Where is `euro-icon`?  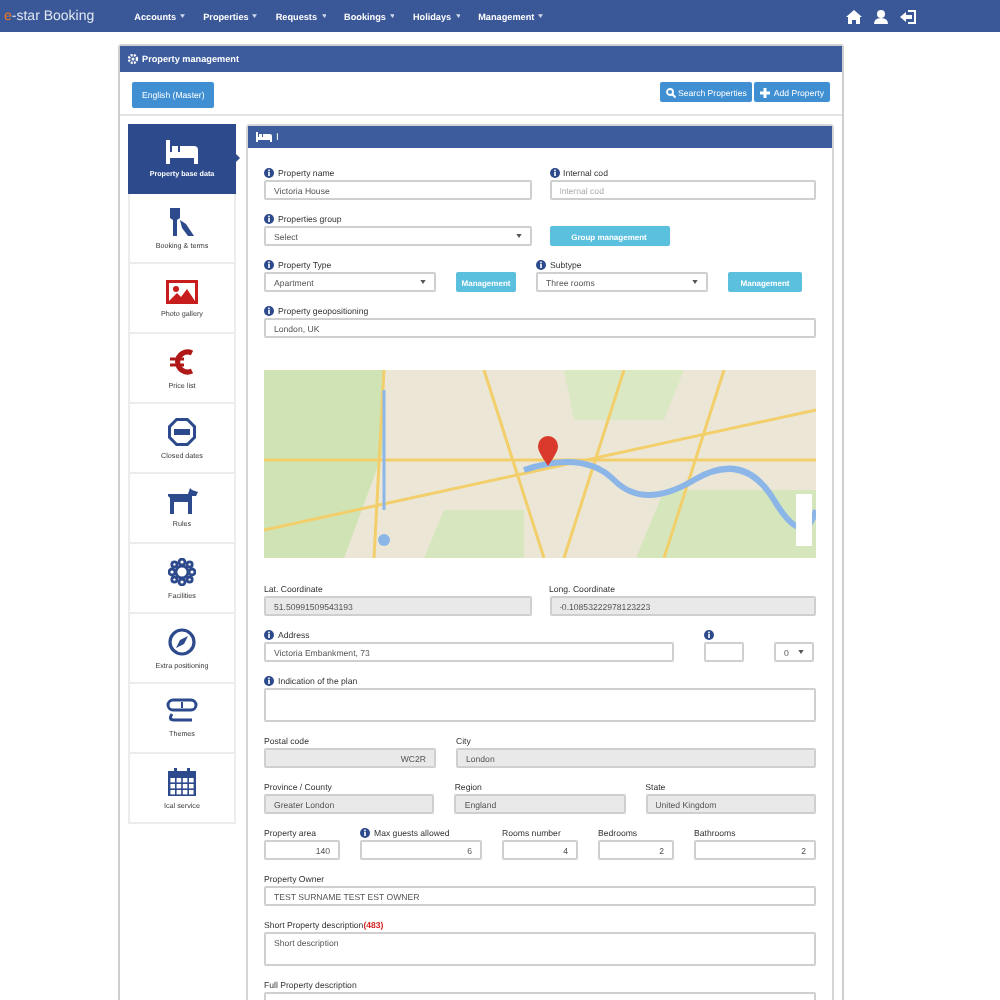 euro-icon is located at coordinates (182, 361).